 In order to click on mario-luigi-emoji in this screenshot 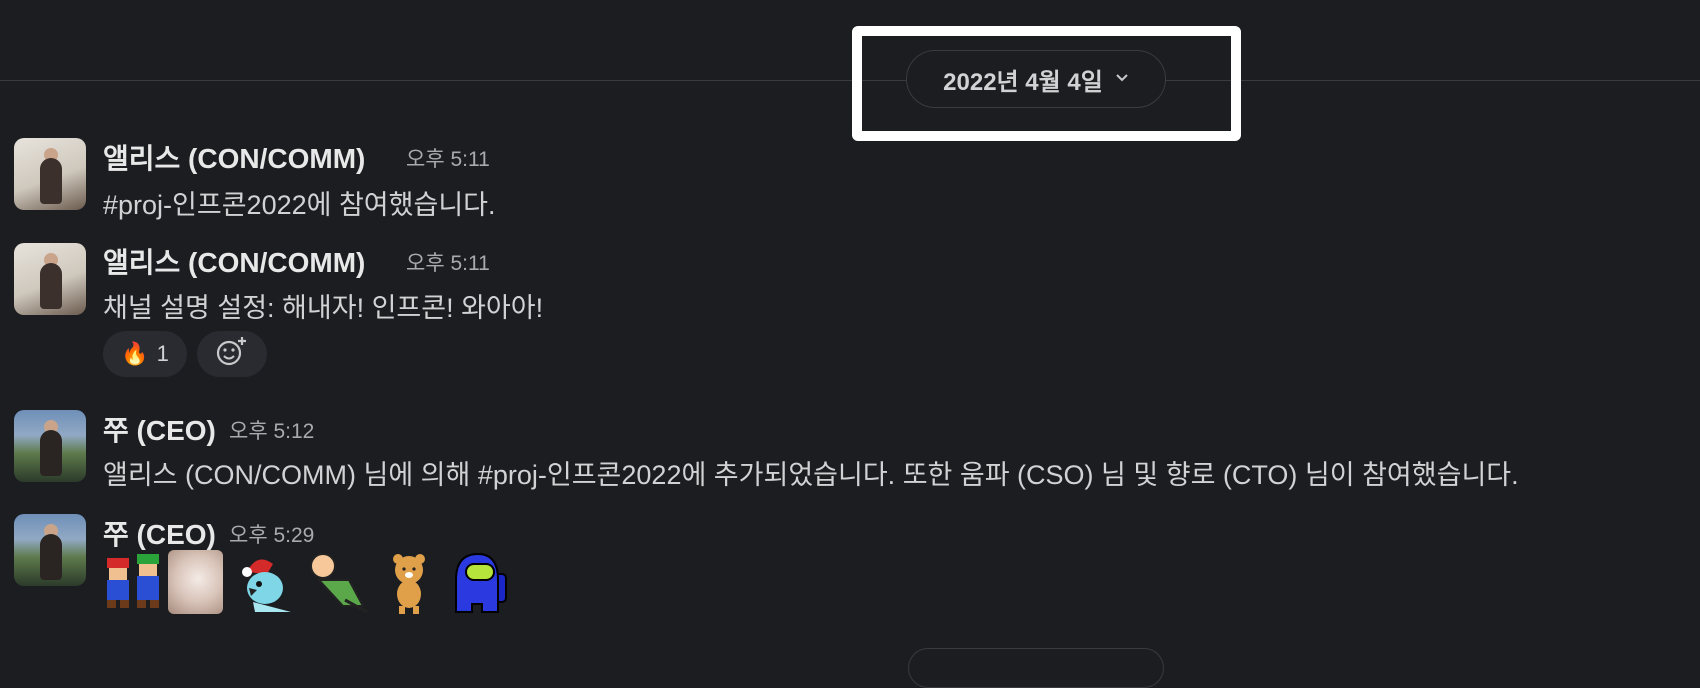, I will do `click(131, 582)`.